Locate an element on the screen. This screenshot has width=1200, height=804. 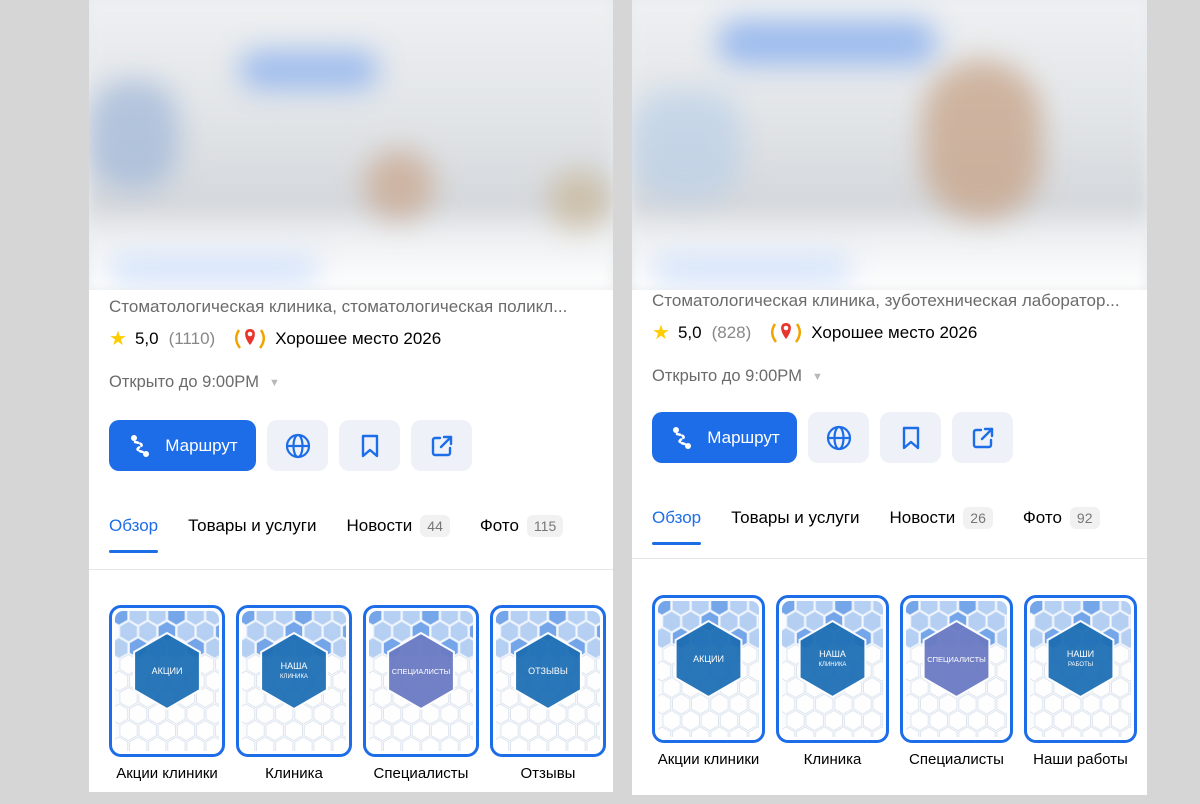
tab-bar: Обзор Товары и услуги Новости 26 Фото 92 is located at coordinates (899, 526).